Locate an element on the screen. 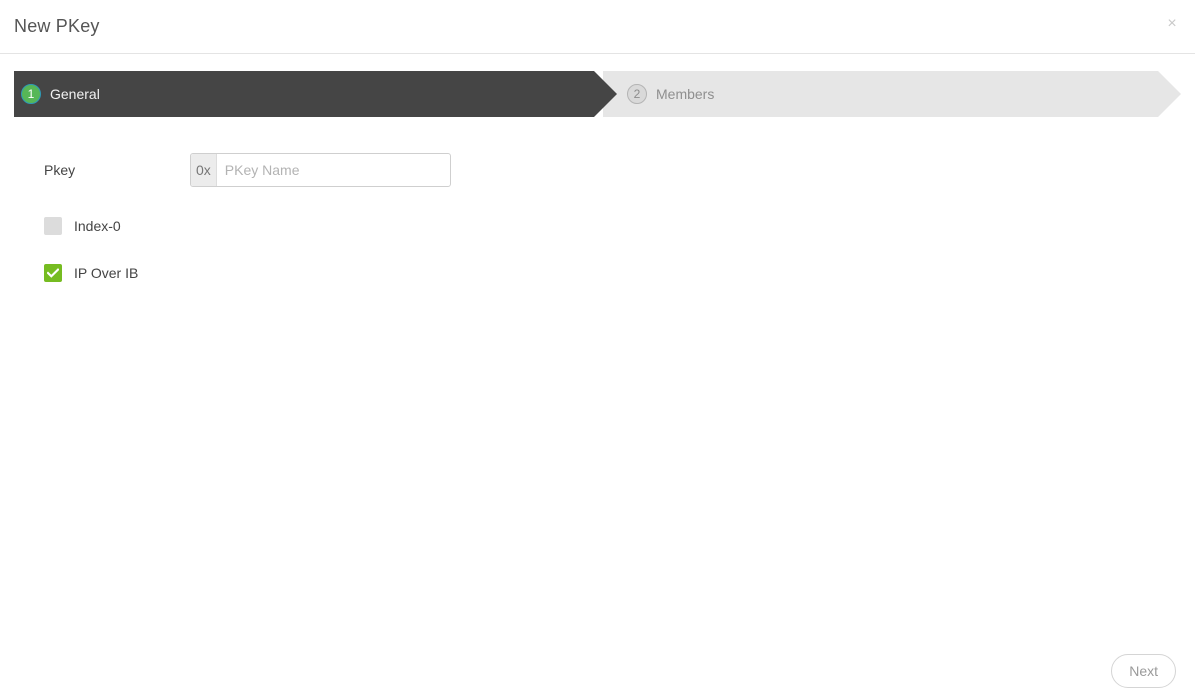 The image size is (1195, 700). wizard-step-members: 2 Members is located at coordinates (892, 94).